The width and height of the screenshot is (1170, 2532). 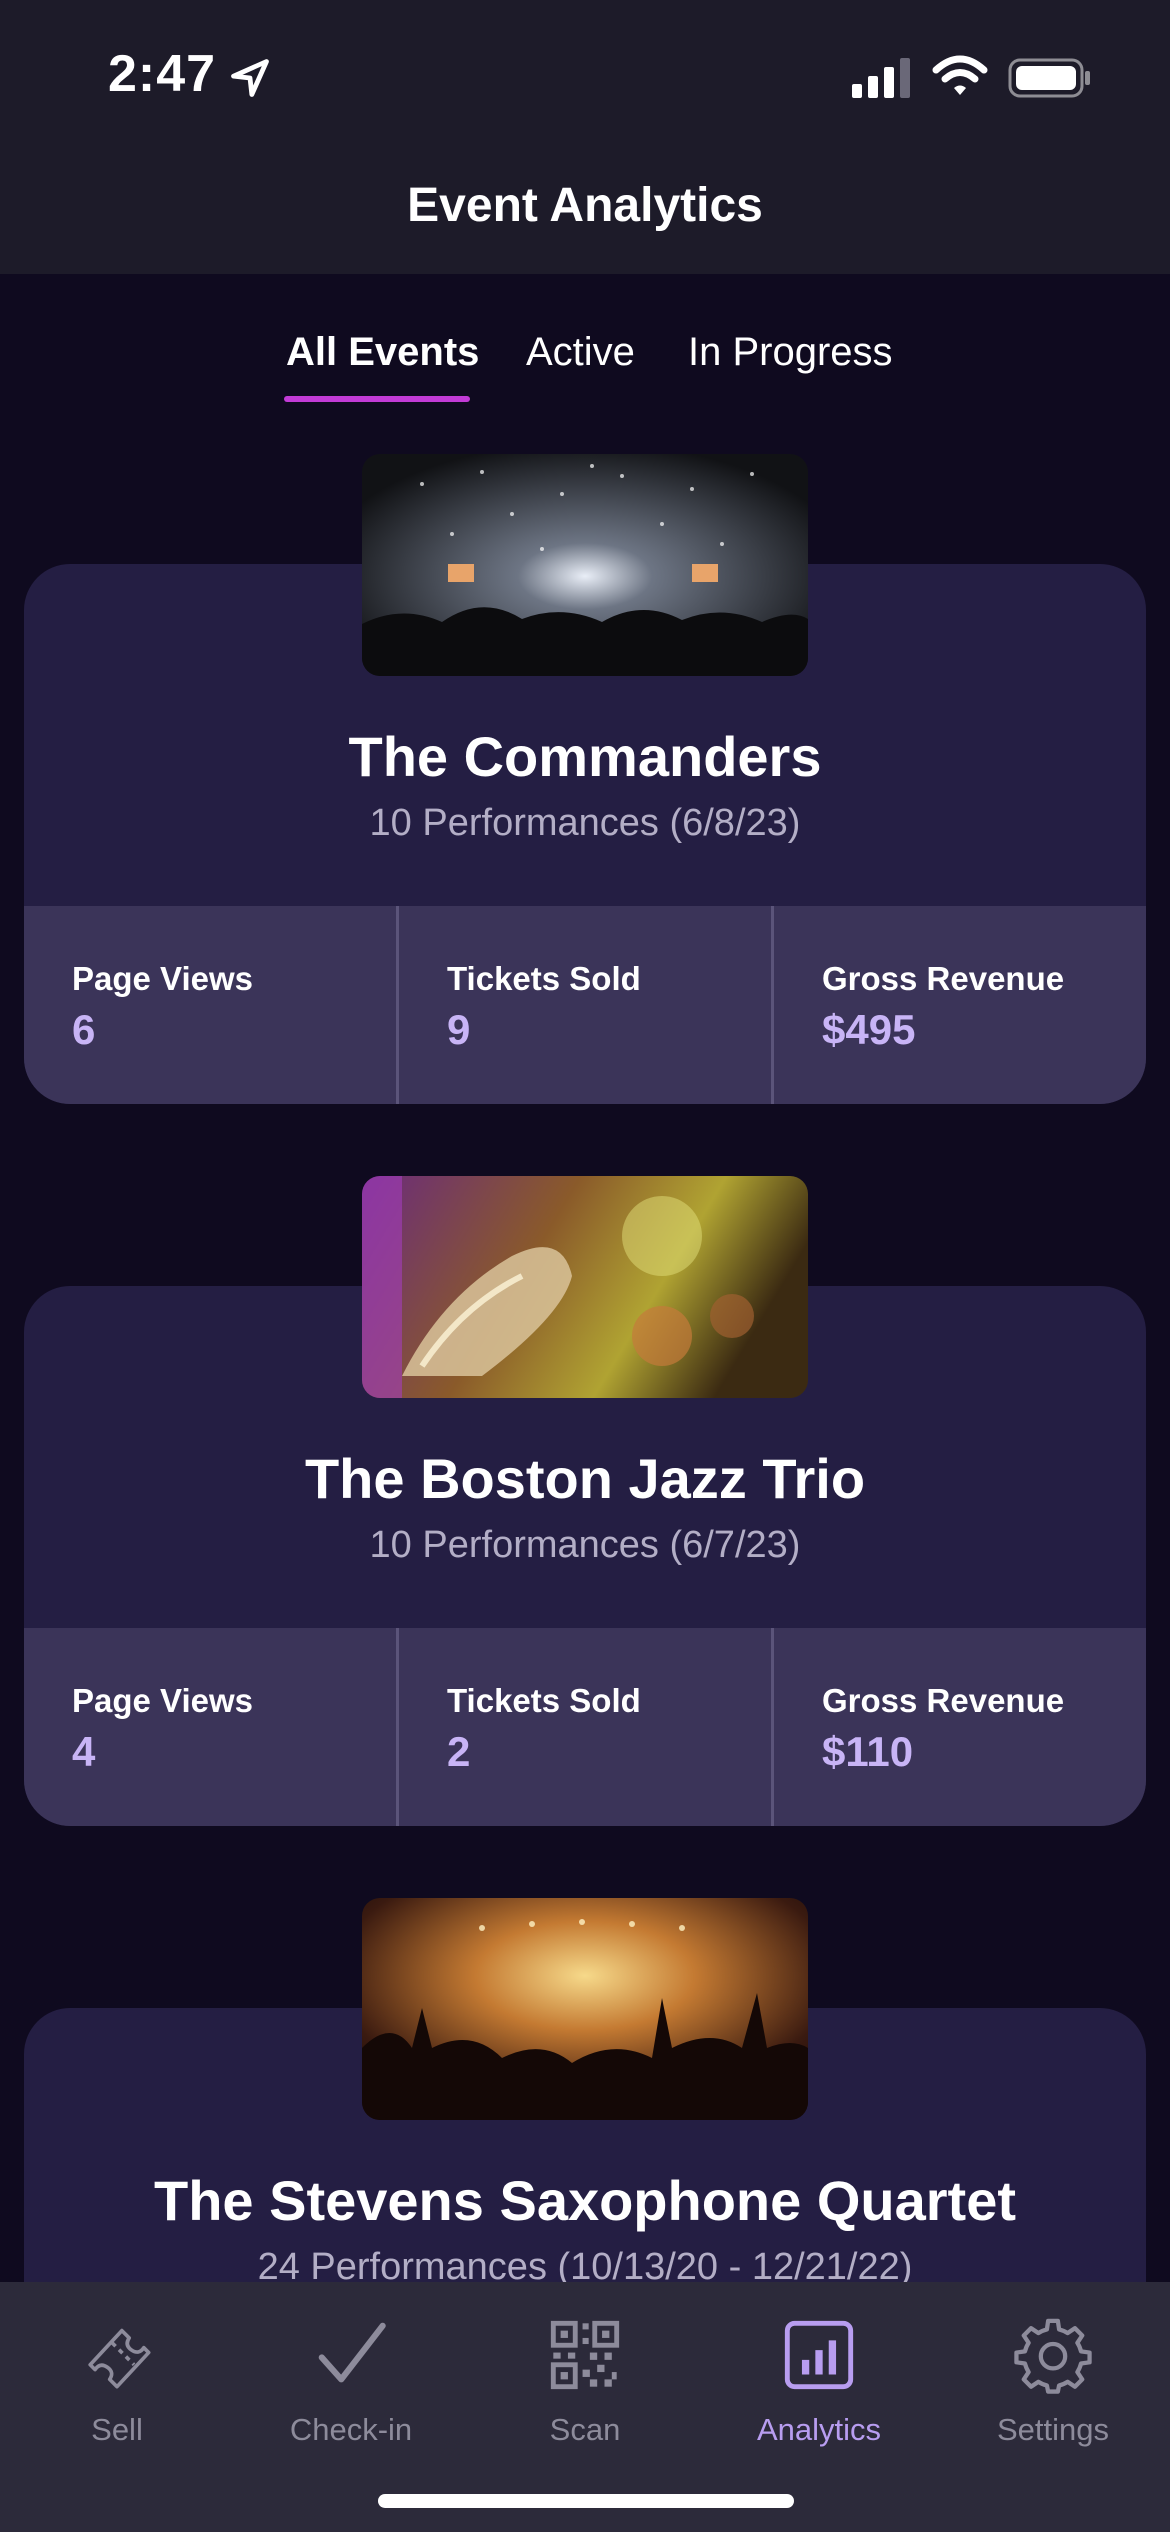 What do you see at coordinates (1052, 2429) in the screenshot?
I see `tab-bar-label: Settings` at bounding box center [1052, 2429].